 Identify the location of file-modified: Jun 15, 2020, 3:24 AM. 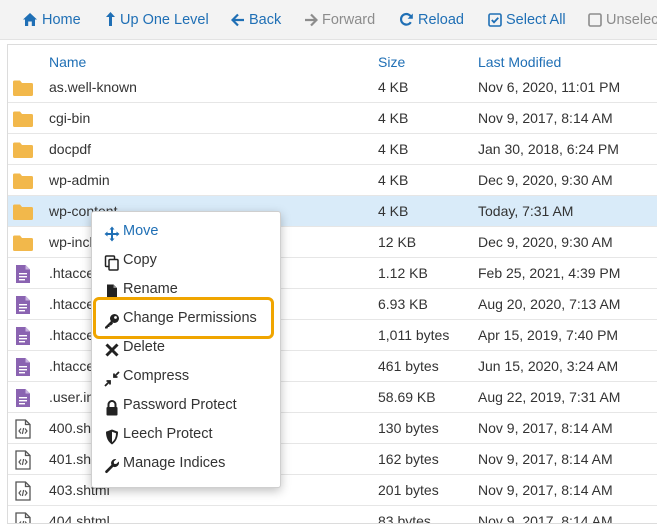
(548, 366).